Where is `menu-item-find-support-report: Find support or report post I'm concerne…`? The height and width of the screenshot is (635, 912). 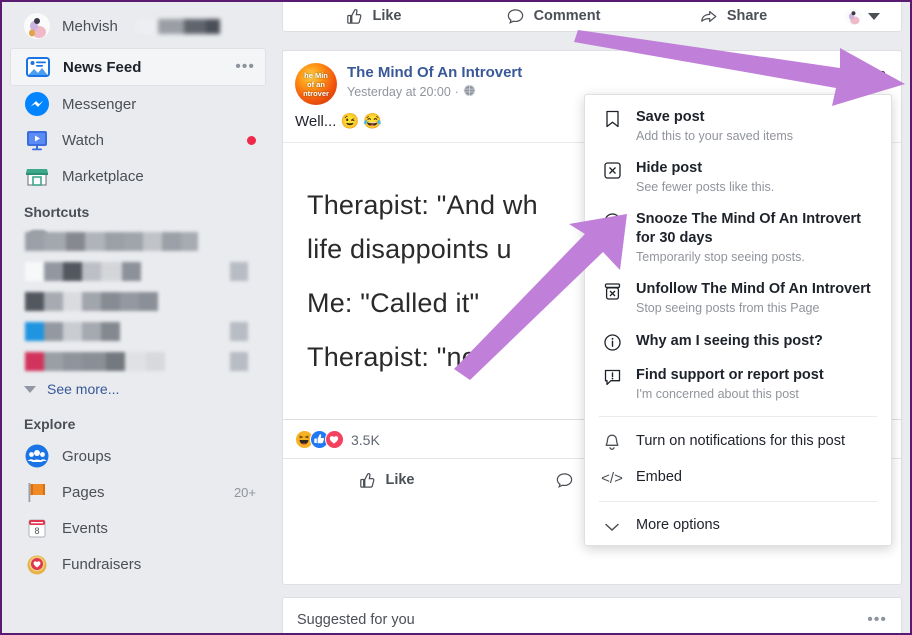
menu-item-find-support-report: Find support or report post I'm concerne… is located at coordinates (738, 384).